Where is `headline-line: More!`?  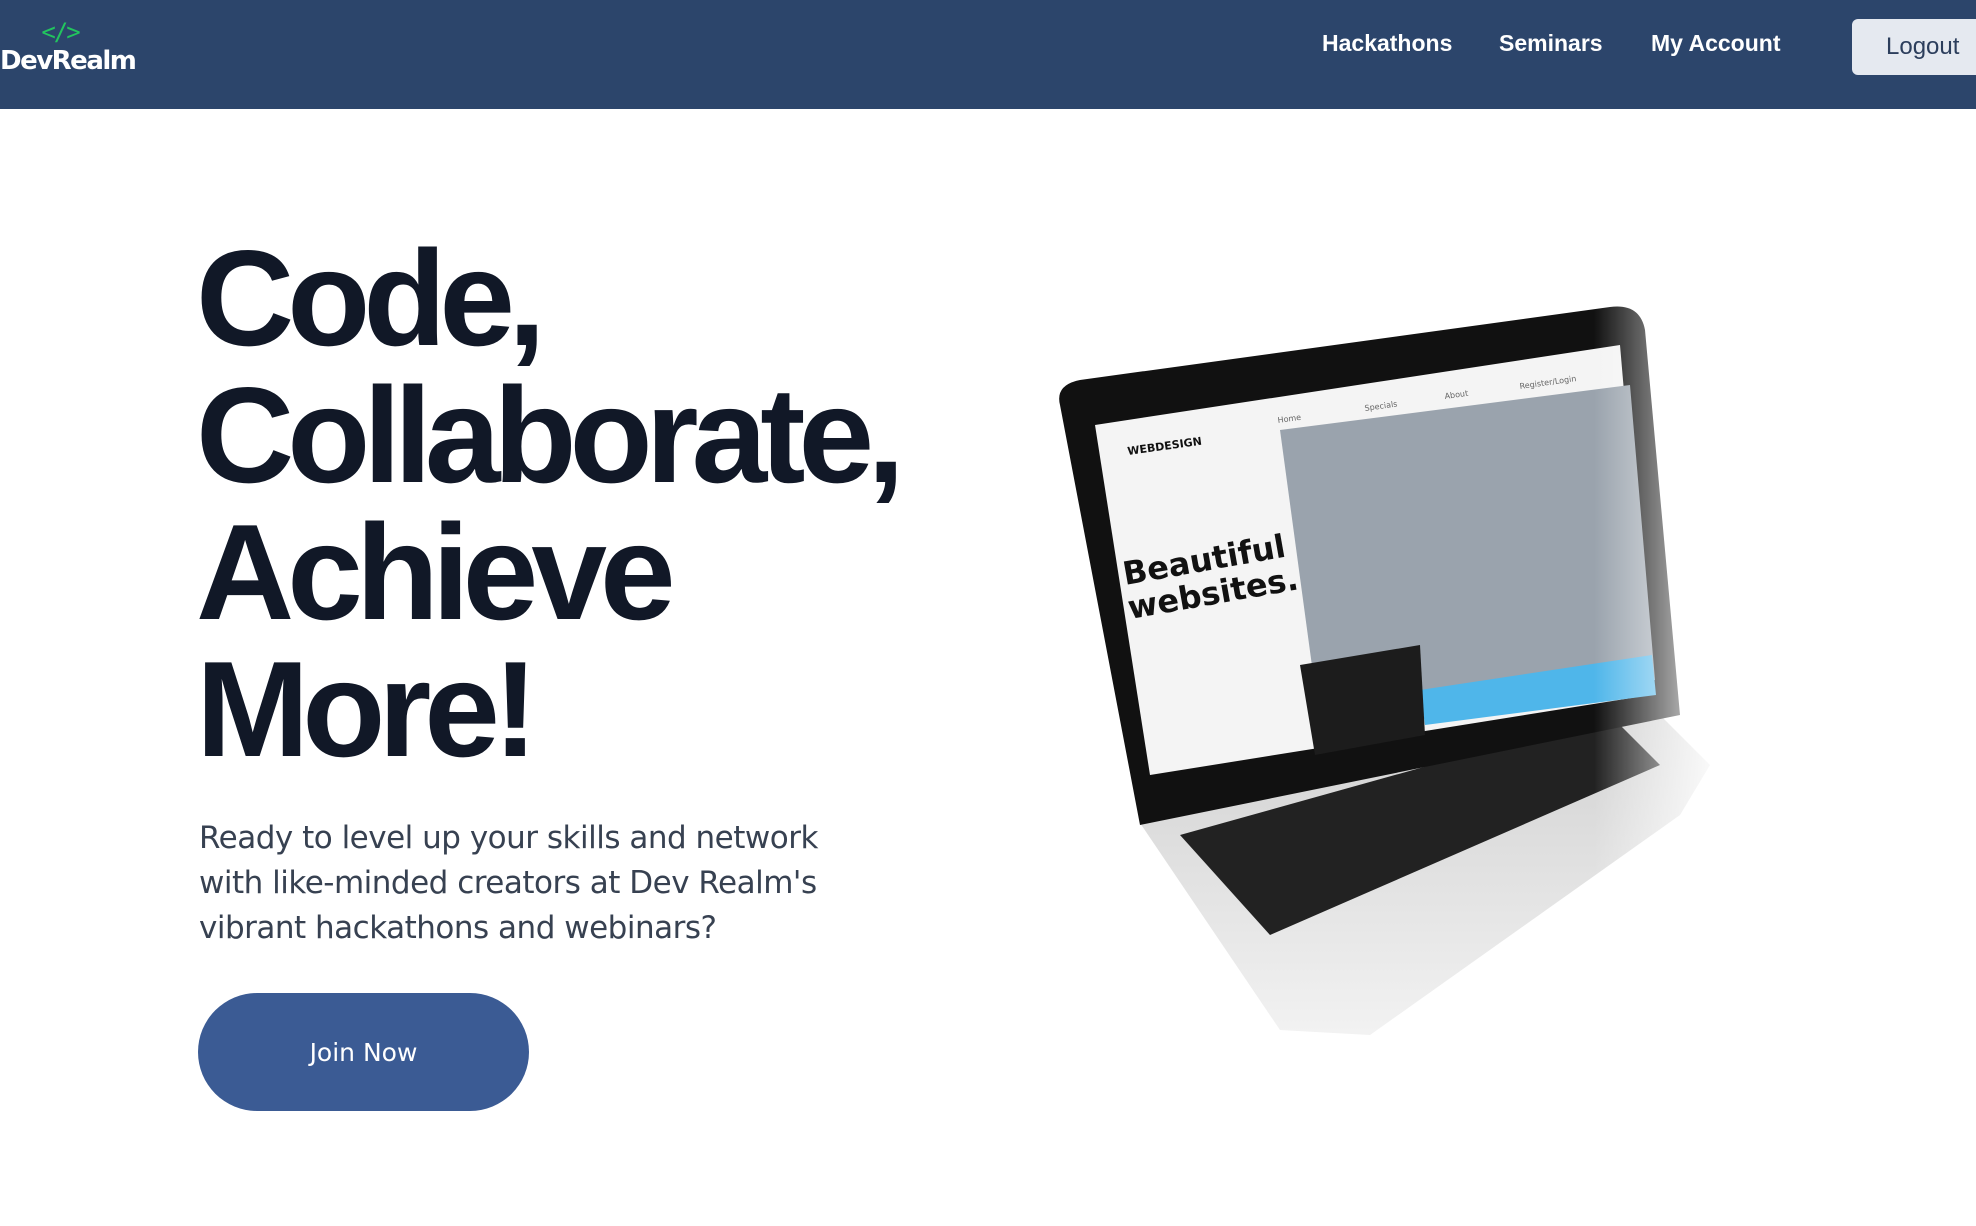
headline-line: More! is located at coordinates (367, 709).